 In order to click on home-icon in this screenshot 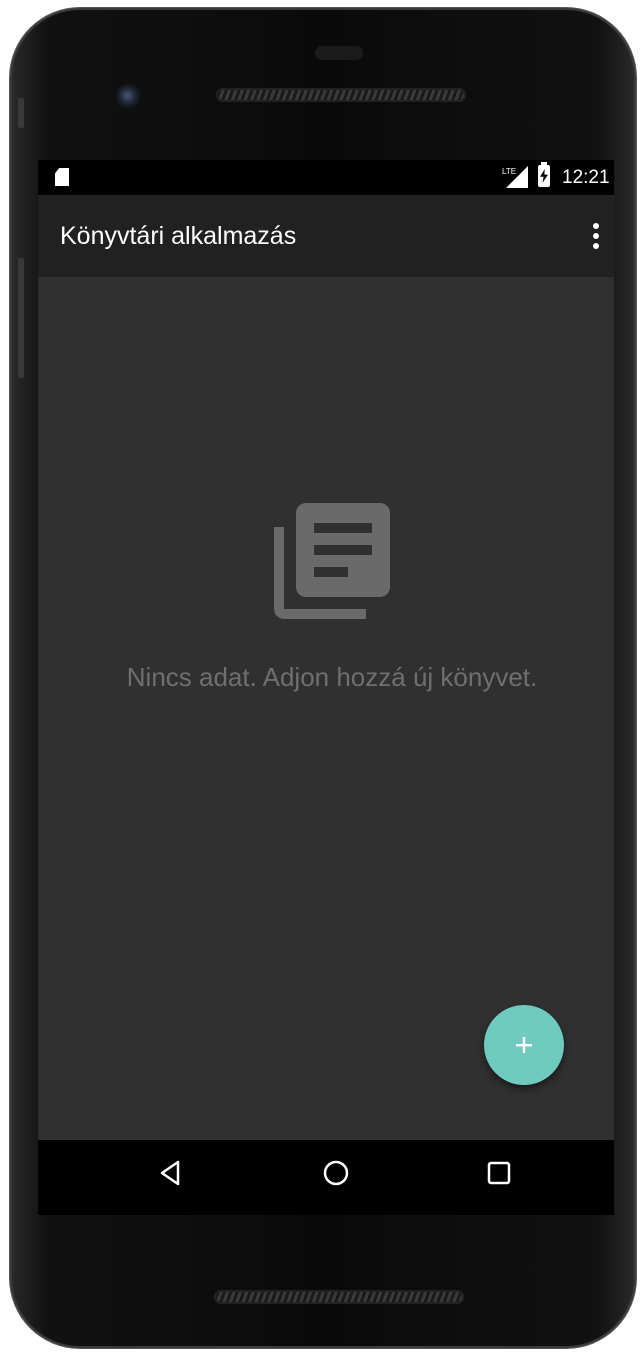, I will do `click(336, 1173)`.